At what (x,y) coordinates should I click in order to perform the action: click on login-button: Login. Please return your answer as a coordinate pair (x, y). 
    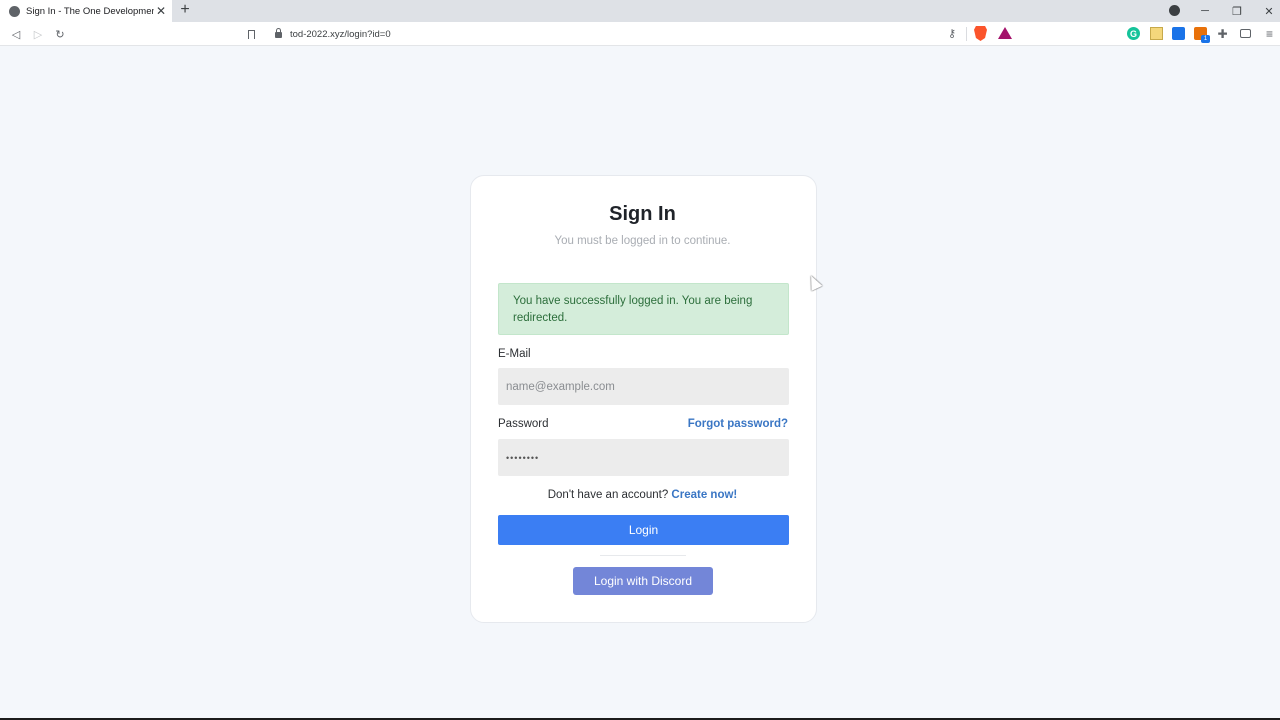
    Looking at the image, I should click on (643, 530).